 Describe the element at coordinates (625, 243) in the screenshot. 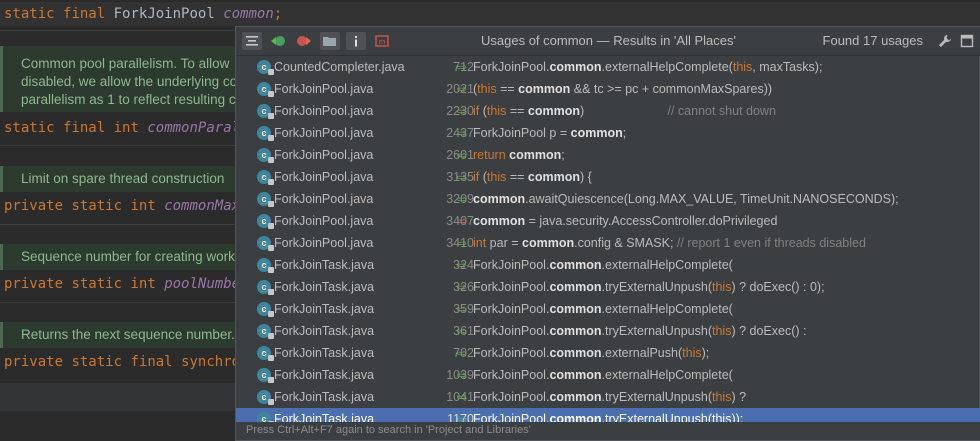

I see `code-token: .config & SMASK;` at that location.